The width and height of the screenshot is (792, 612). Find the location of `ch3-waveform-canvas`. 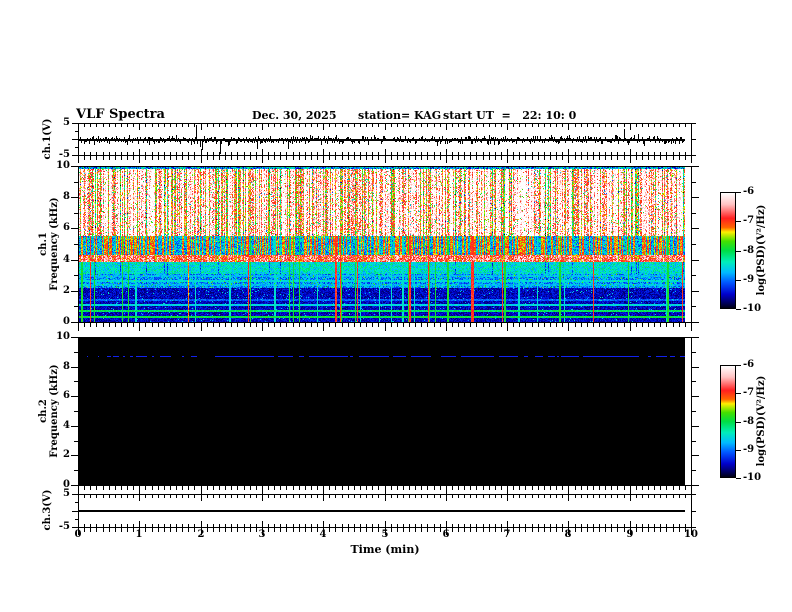

ch3-waveform-canvas is located at coordinates (385, 511).